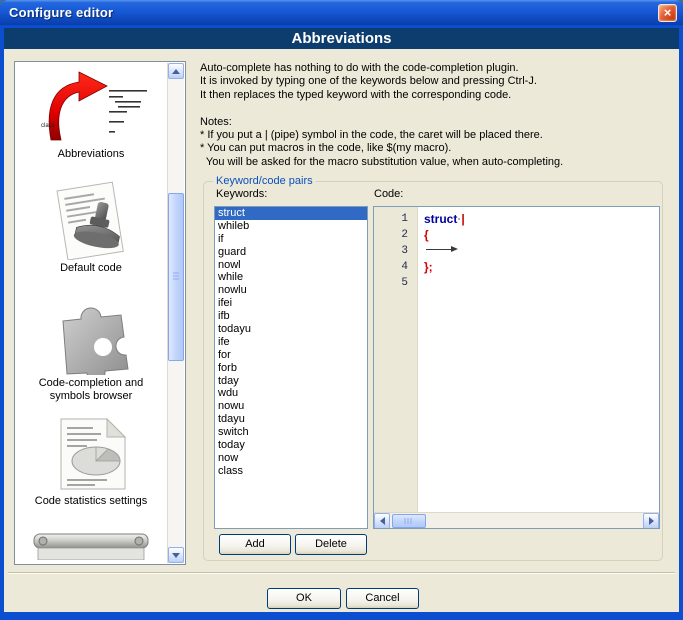 The height and width of the screenshot is (620, 683). Describe the element at coordinates (176, 555) in the screenshot. I see `scroll-down-icon` at that location.